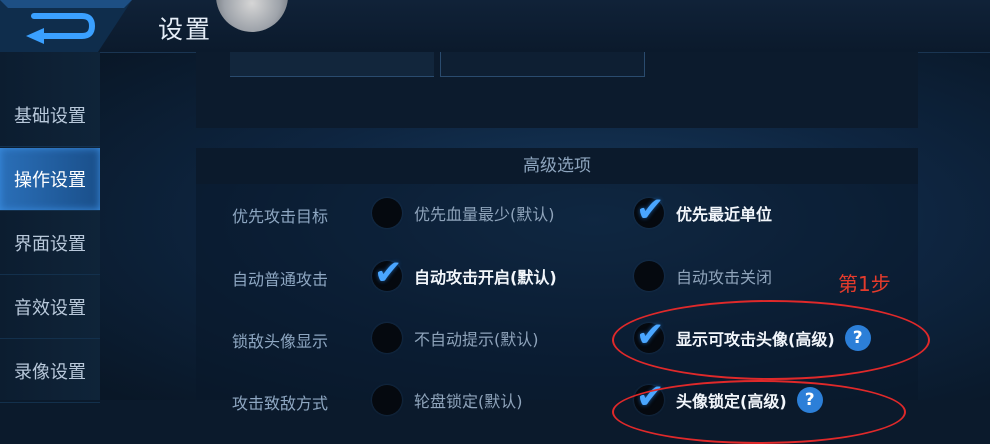  I want to click on advanced-options-title: 高级选项, so click(557, 166).